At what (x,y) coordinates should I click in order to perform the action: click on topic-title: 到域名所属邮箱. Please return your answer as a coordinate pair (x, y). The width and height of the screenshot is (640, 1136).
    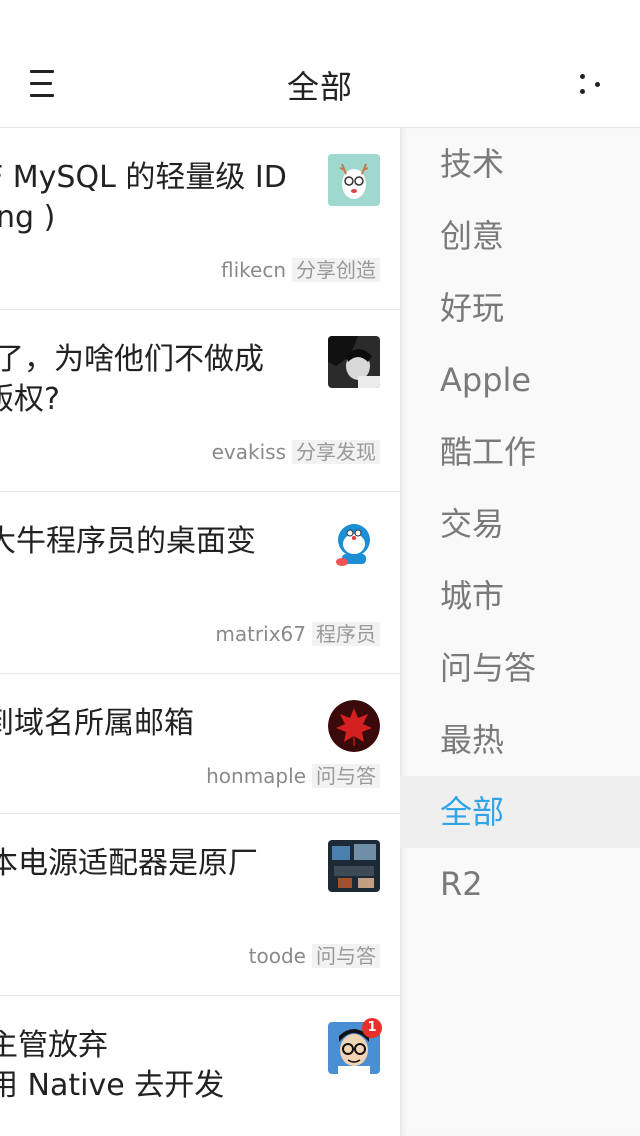
    Looking at the image, I should click on (152, 724).